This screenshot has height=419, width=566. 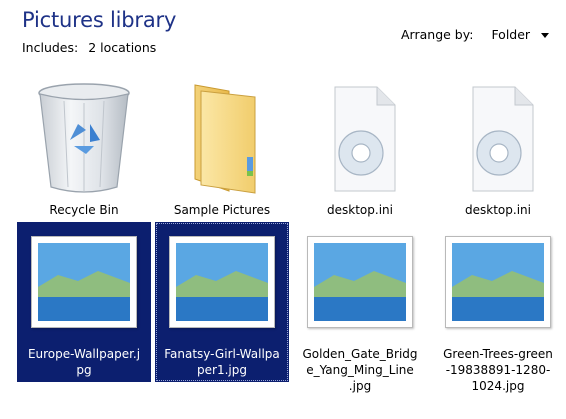 I want to click on locations-link: 2 locations, so click(x=122, y=47).